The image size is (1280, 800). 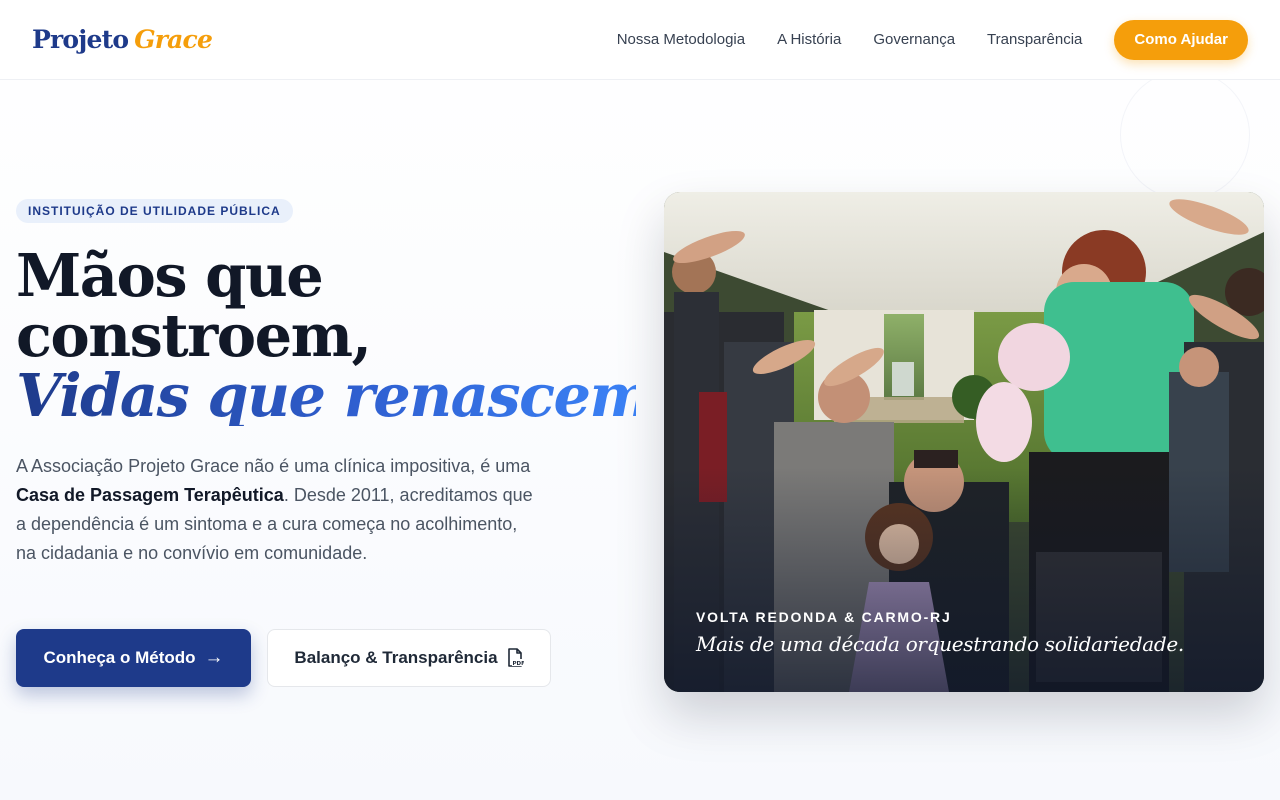 I want to click on pdf-file-icon: PDF, so click(x=515, y=658).